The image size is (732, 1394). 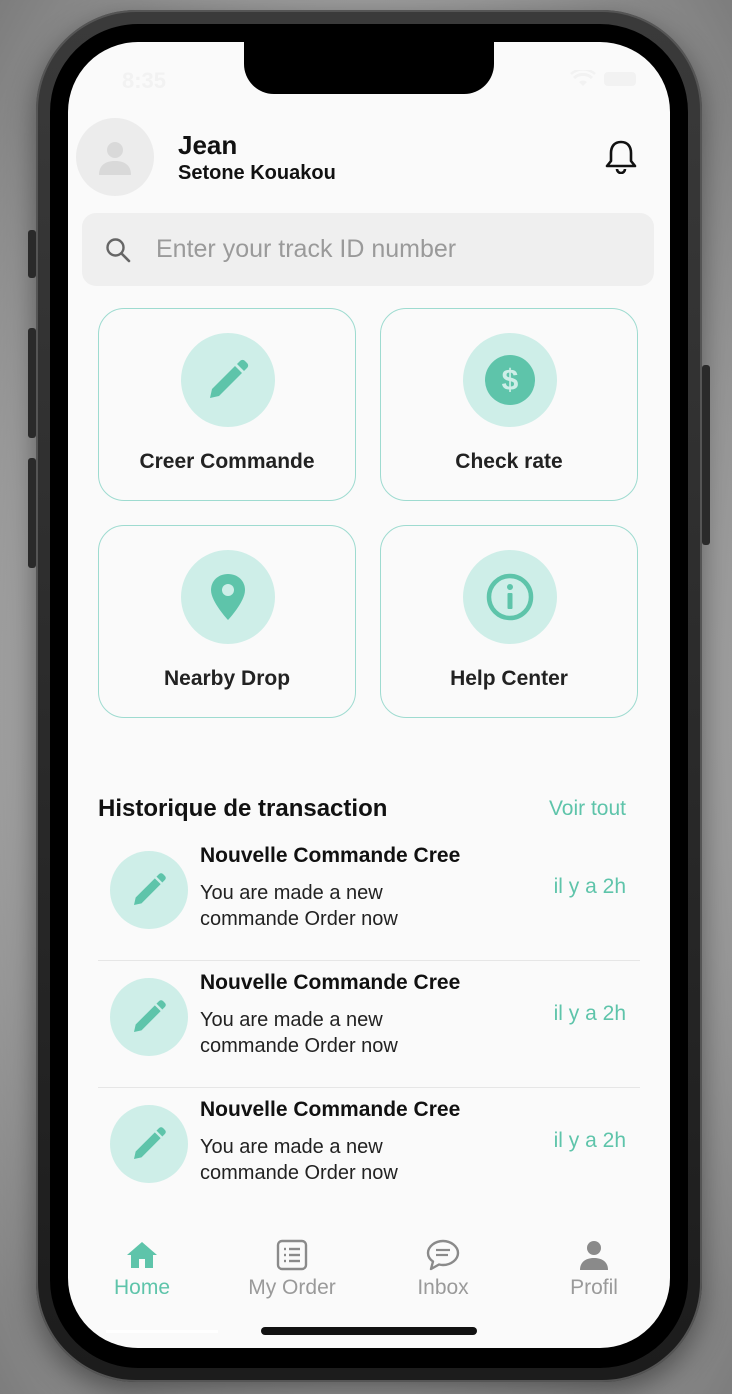 I want to click on user-first-name: Jean, so click(x=208, y=145).